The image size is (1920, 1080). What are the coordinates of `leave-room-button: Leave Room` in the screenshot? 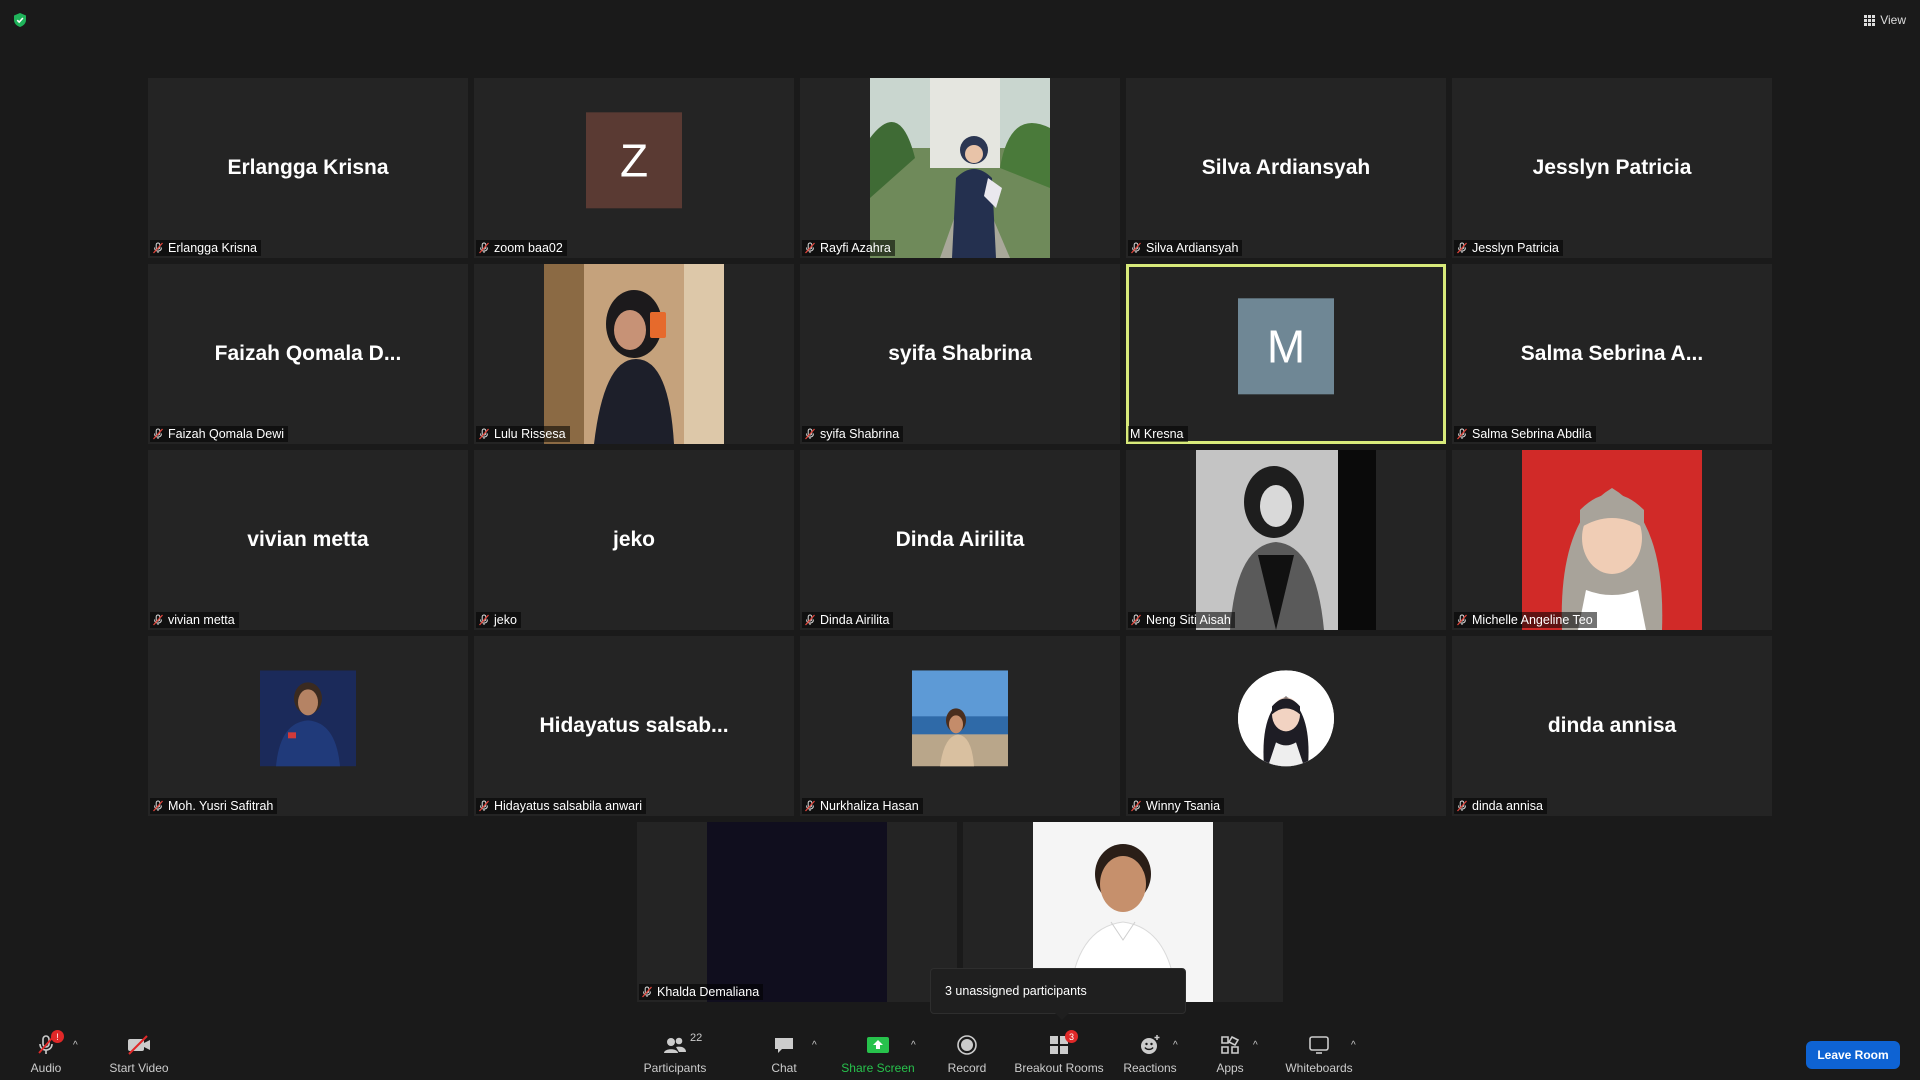 It's located at (1853, 1055).